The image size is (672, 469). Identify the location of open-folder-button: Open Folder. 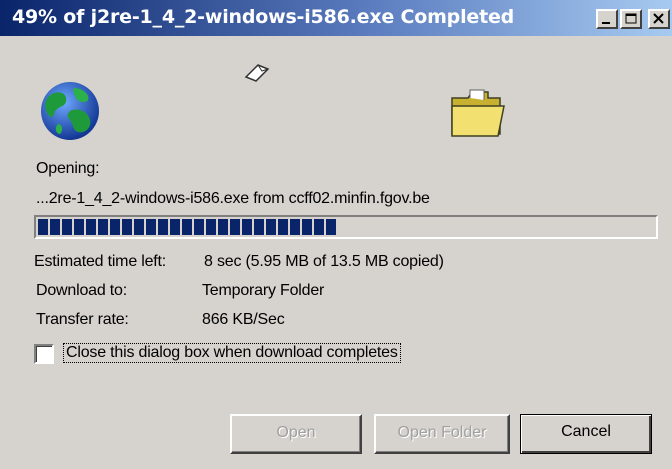
(442, 434).